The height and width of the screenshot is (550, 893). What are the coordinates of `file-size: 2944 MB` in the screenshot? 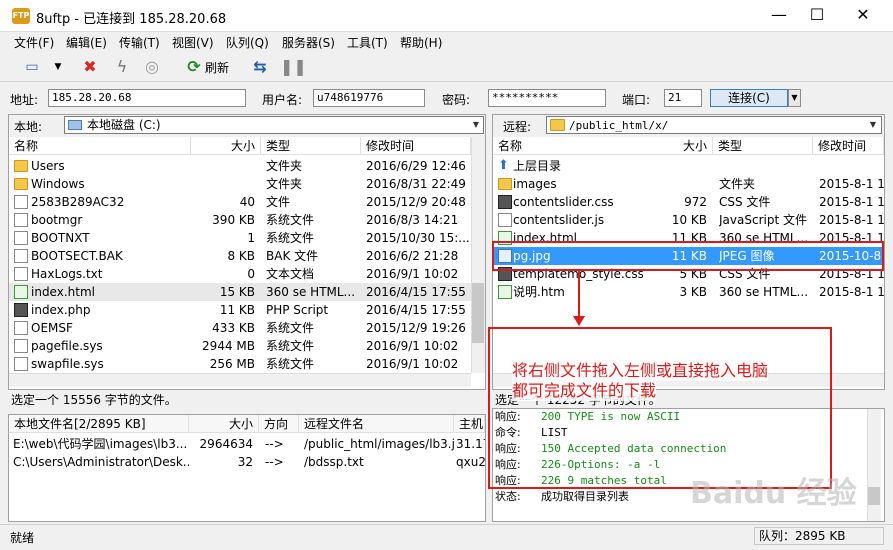 It's located at (228, 346).